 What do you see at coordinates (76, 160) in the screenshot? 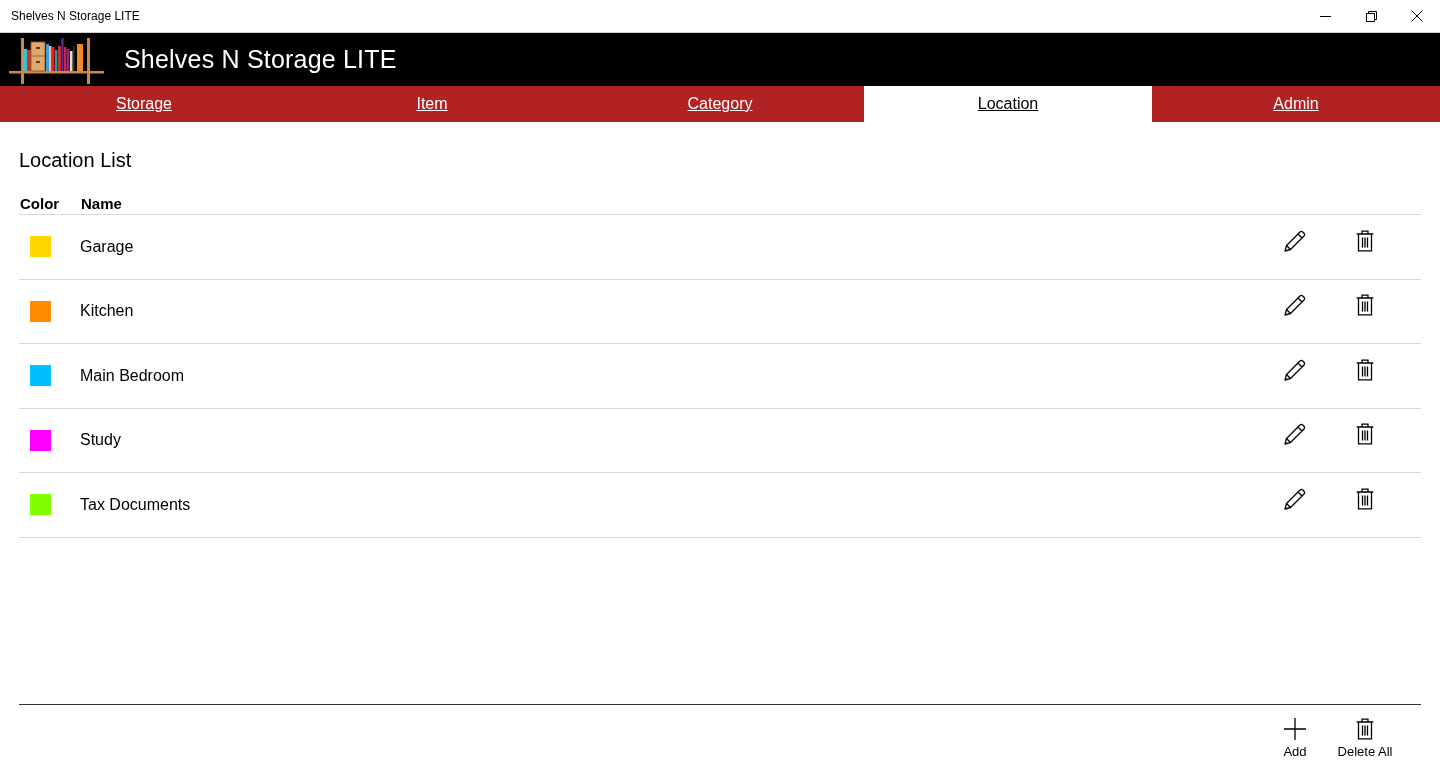
I see `page-title: Location List` at bounding box center [76, 160].